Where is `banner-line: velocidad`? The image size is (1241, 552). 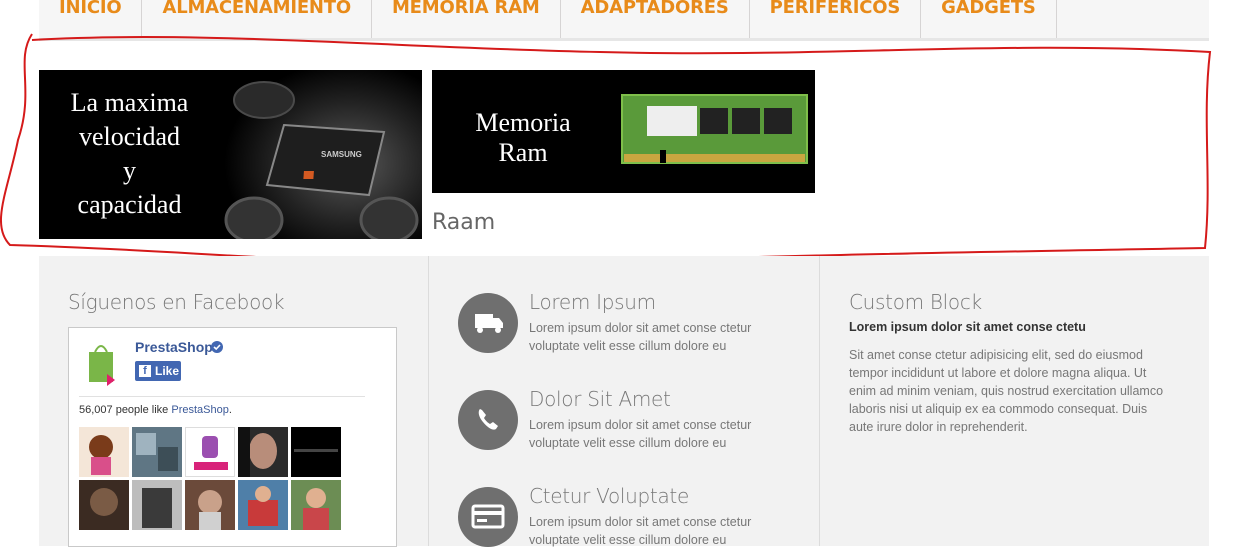
banner-line: velocidad is located at coordinates (129, 136).